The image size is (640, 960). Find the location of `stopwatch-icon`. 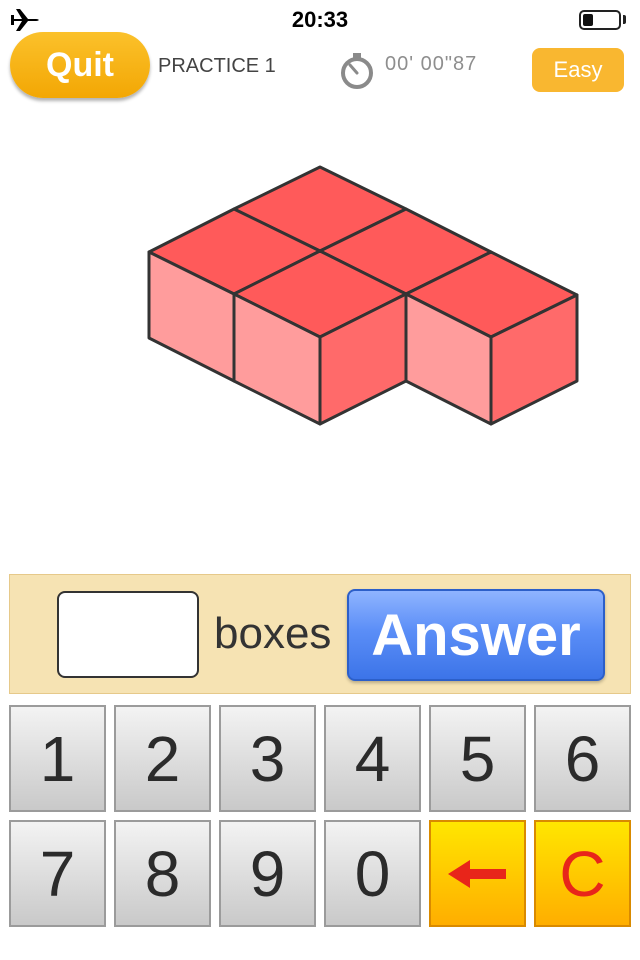

stopwatch-icon is located at coordinates (357, 71).